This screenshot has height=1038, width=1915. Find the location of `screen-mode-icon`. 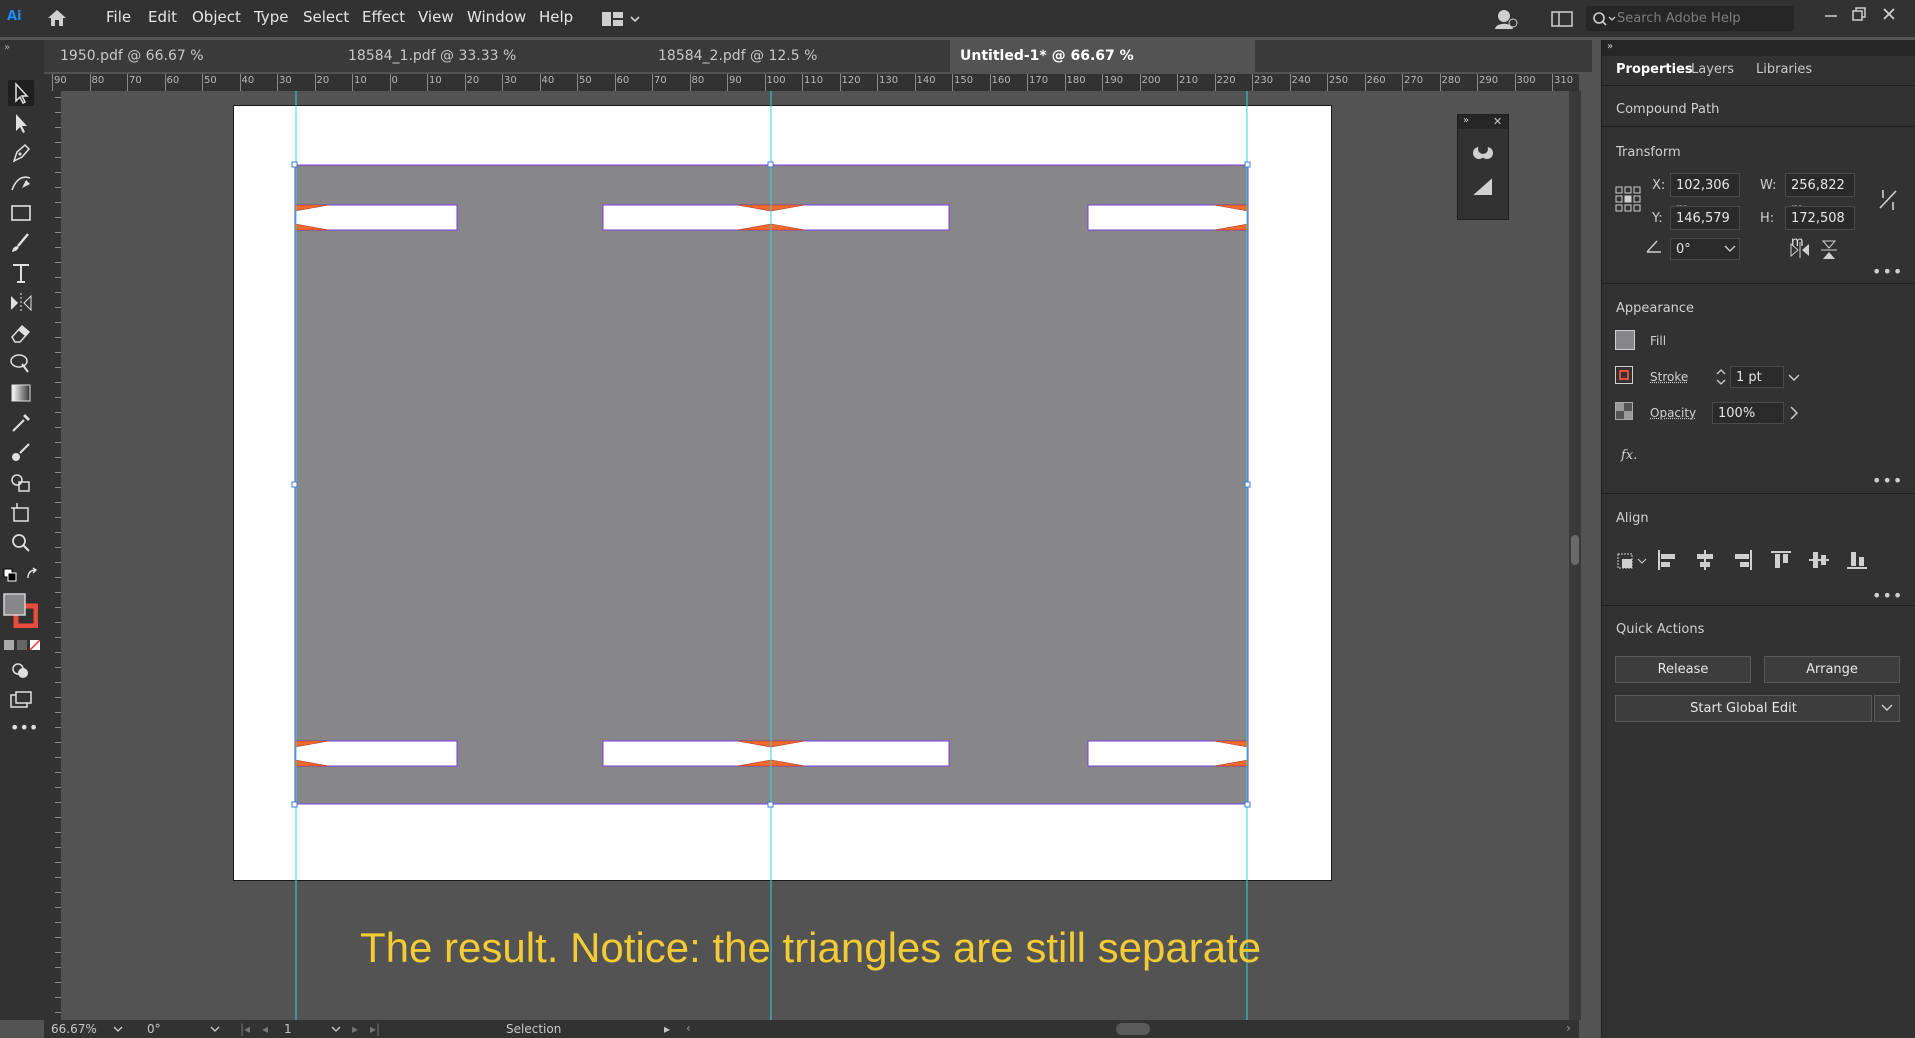

screen-mode-icon is located at coordinates (21, 701).